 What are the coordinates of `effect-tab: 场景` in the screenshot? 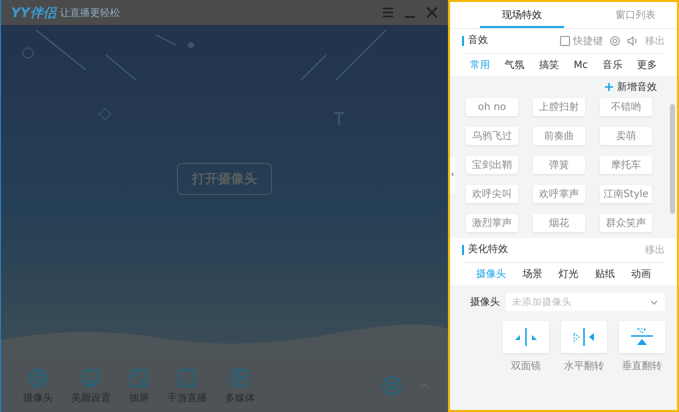 It's located at (532, 274).